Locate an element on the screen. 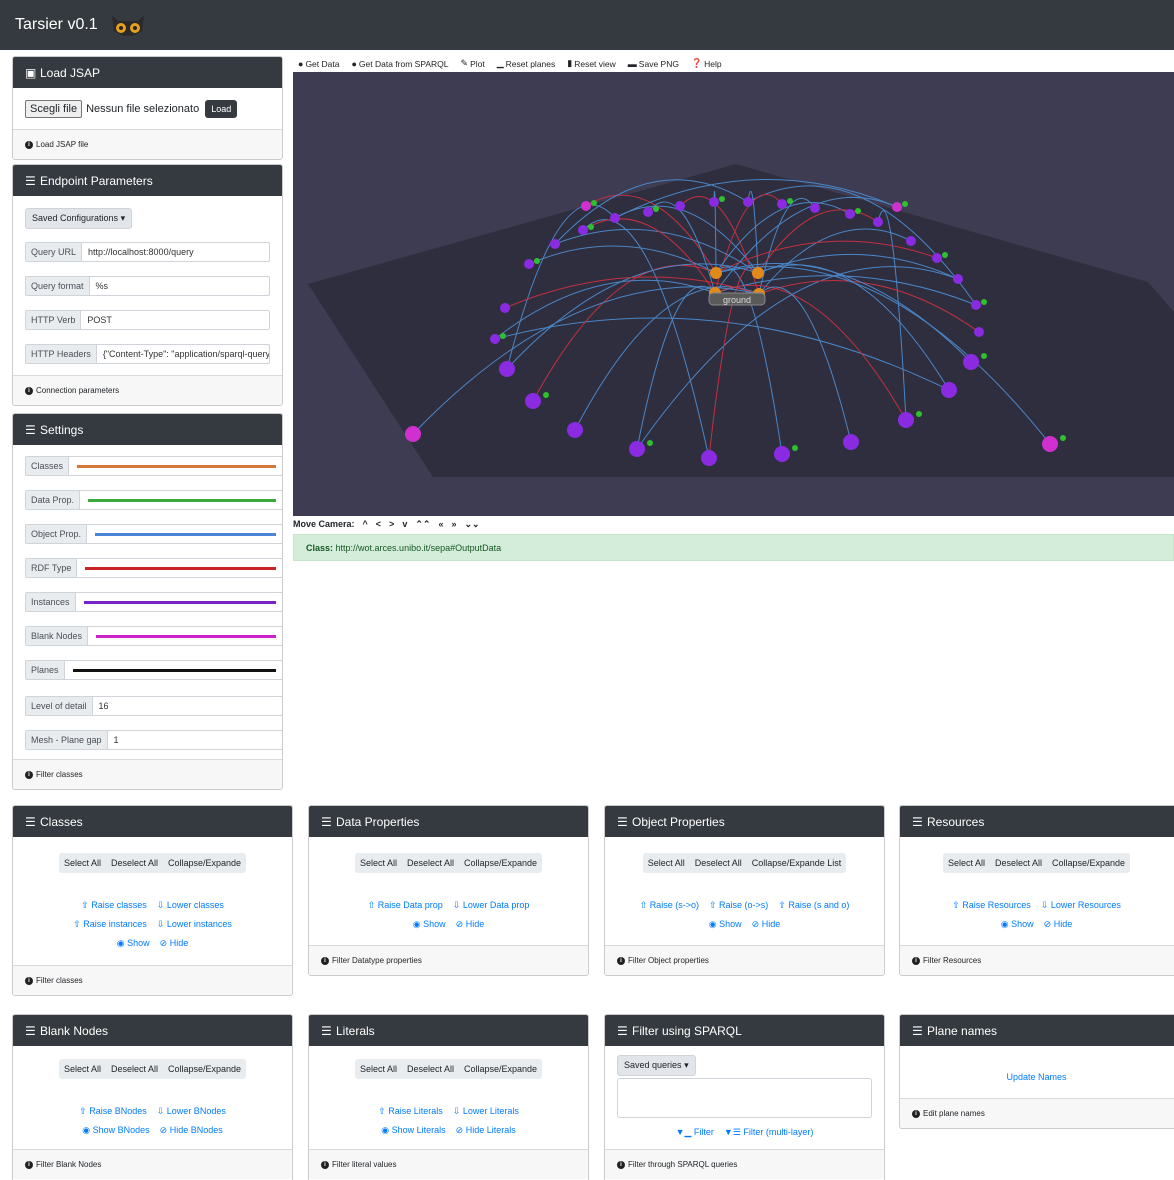  instances-color-field: Instances is located at coordinates (153, 602).